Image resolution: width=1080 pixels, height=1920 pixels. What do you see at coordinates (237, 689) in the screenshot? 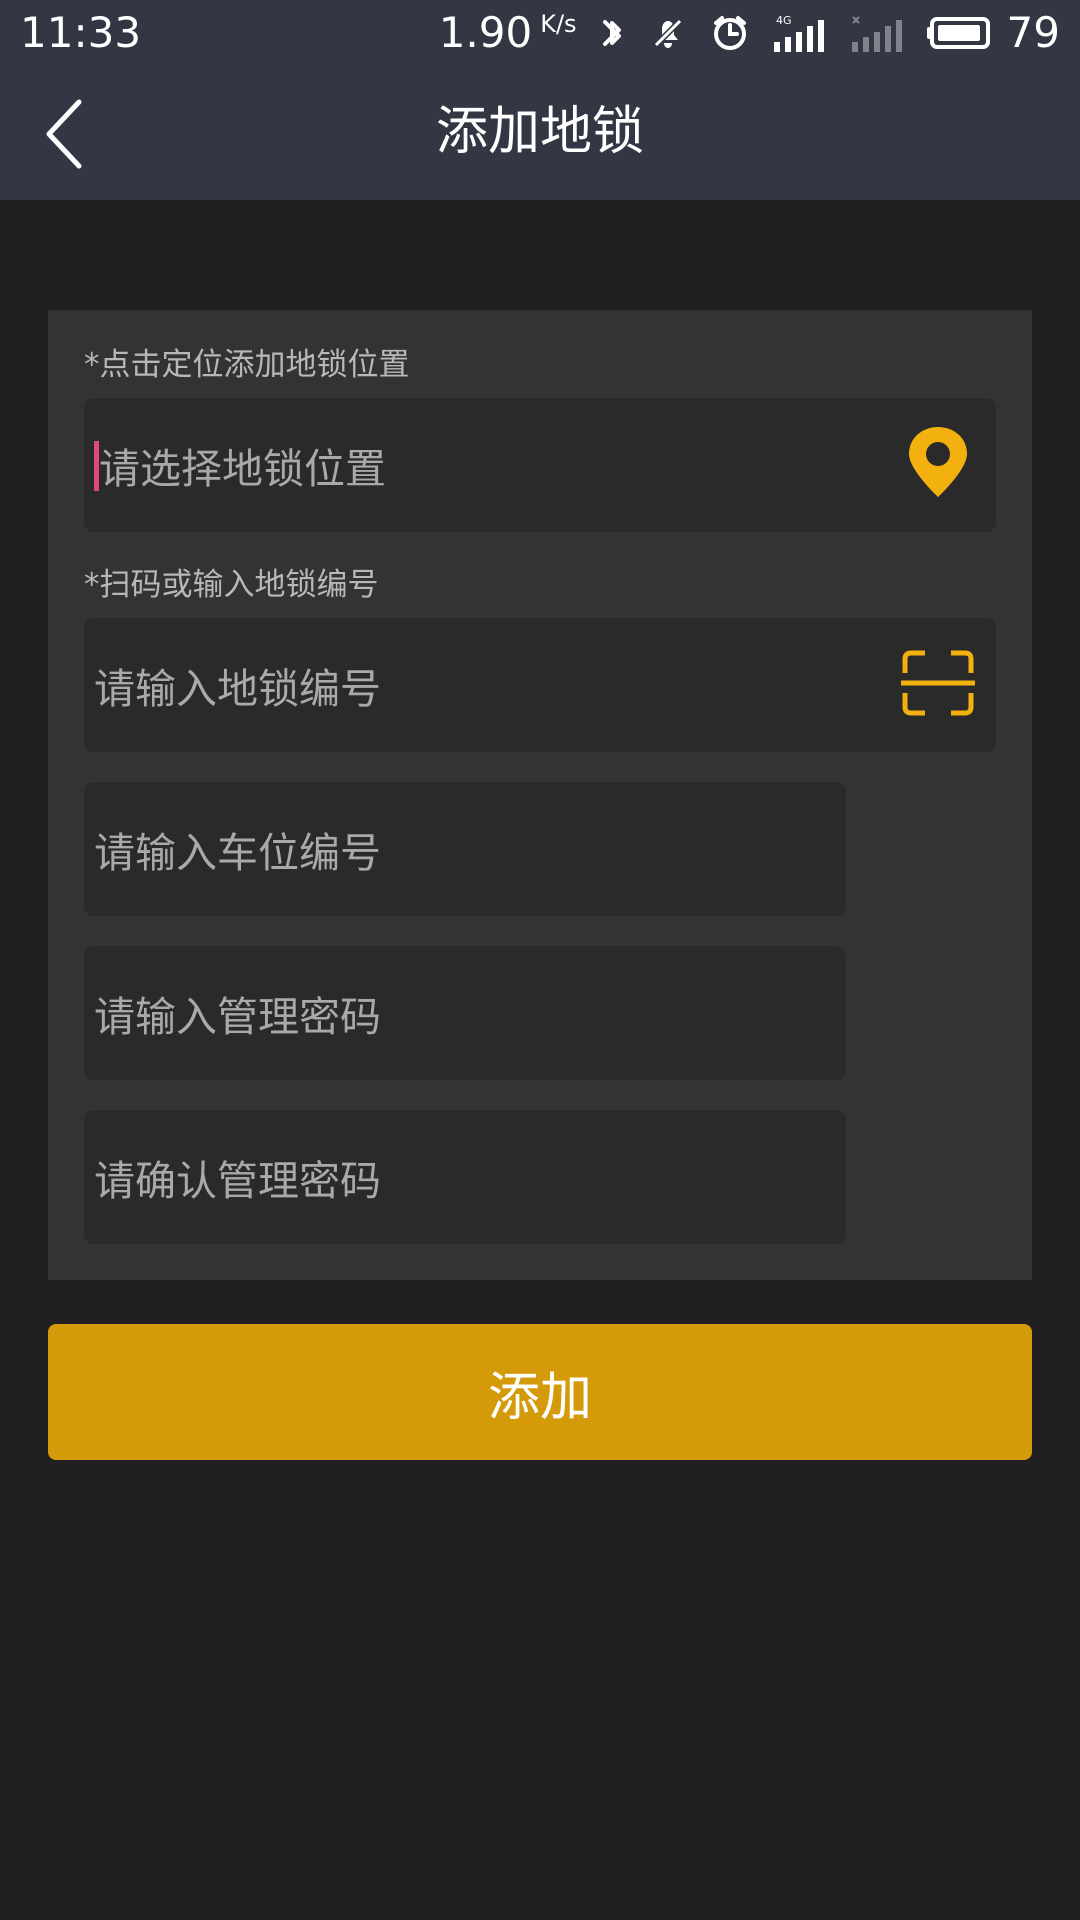
I see `lock-number-placeholder: 请输入地锁编号` at bounding box center [237, 689].